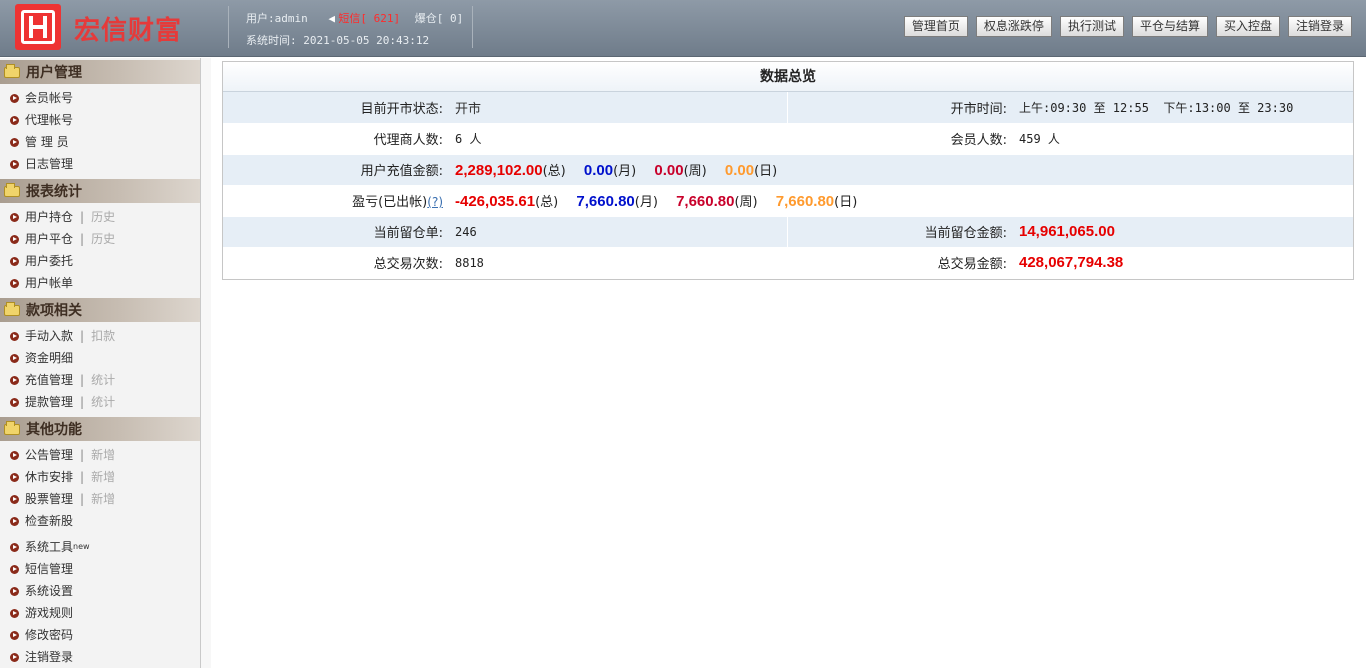 This screenshot has height=670, width=1366. I want to click on agent-count-value: 6 人, so click(618, 139).